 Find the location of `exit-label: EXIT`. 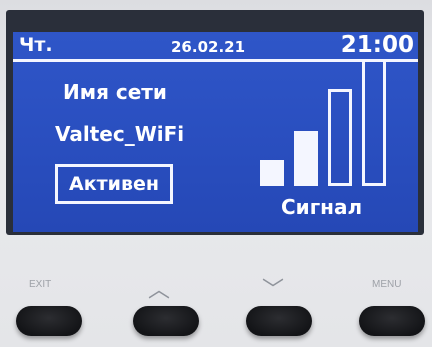

exit-label: EXIT is located at coordinates (40, 284).